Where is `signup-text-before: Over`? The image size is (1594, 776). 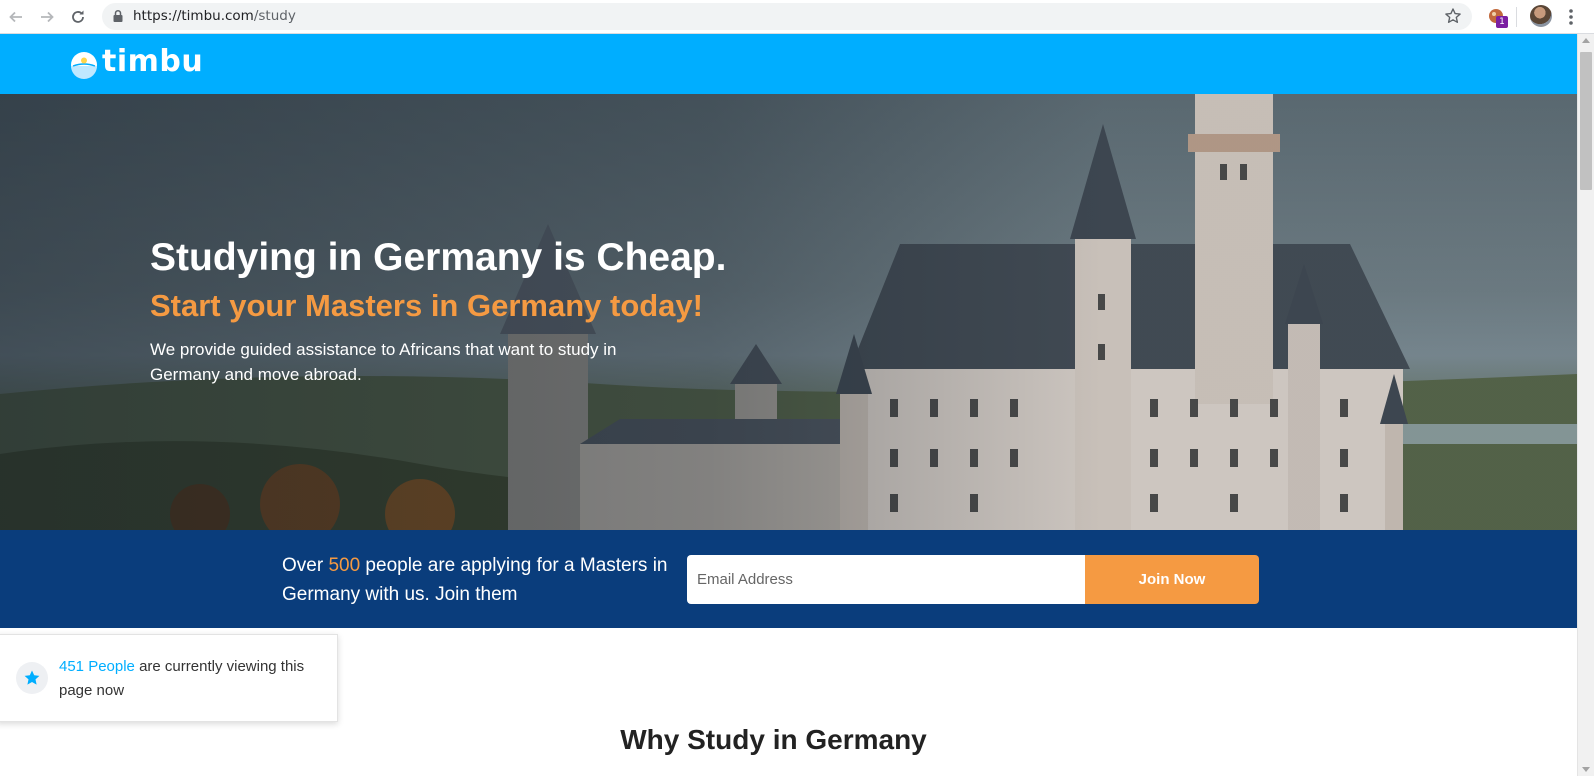 signup-text-before: Over is located at coordinates (305, 565).